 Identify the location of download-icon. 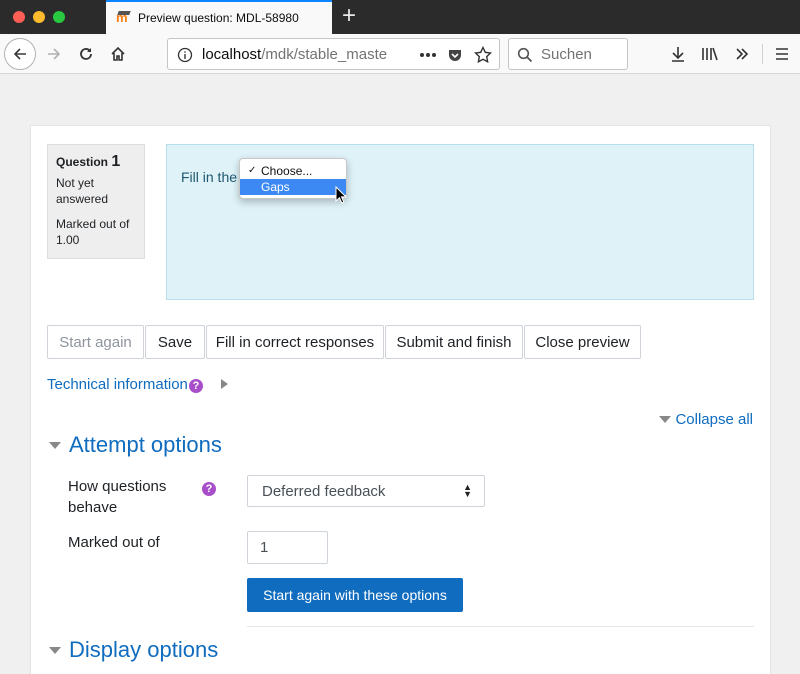
(678, 54).